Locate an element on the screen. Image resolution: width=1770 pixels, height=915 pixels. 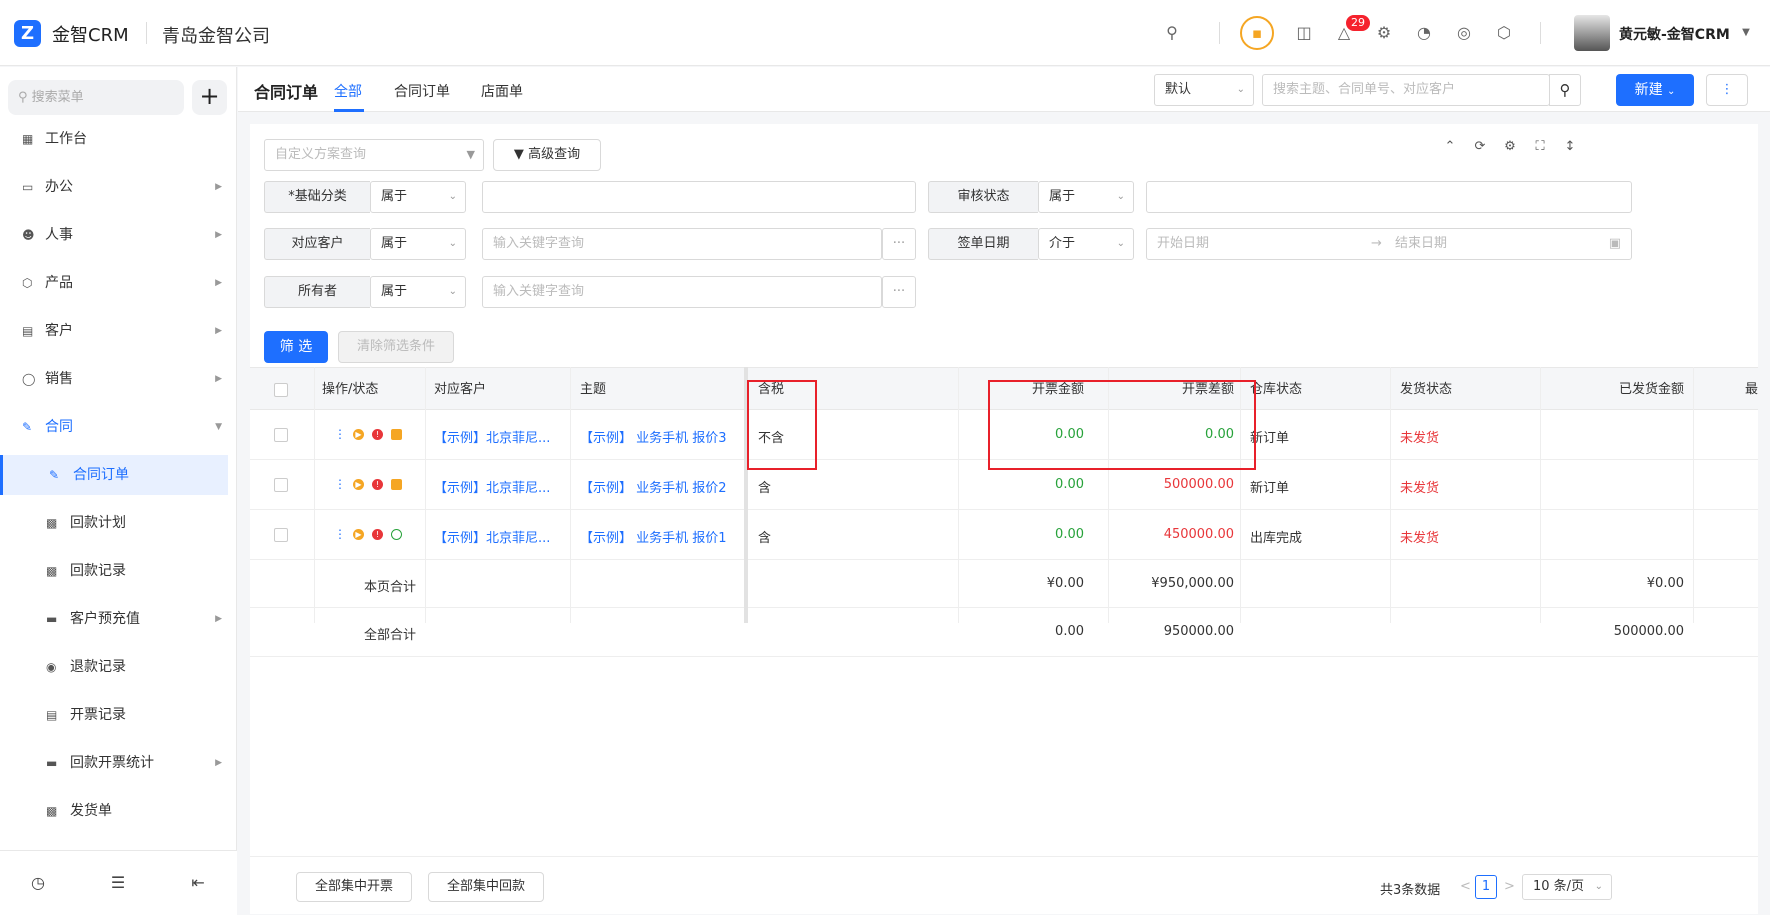
date-operator-select: 介于 ⌄ is located at coordinates (1086, 244).